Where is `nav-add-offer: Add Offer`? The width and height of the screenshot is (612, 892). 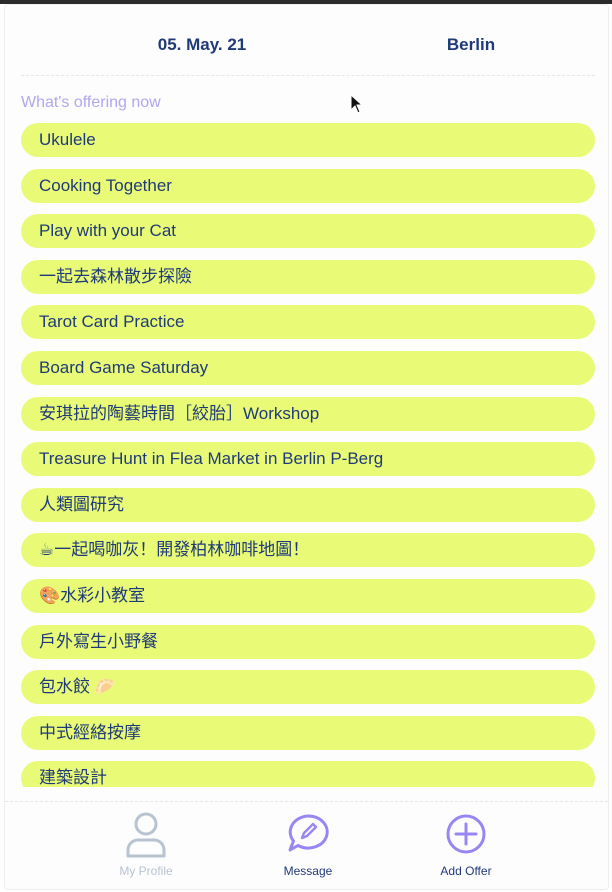
nav-add-offer: Add Offer is located at coordinates (466, 846).